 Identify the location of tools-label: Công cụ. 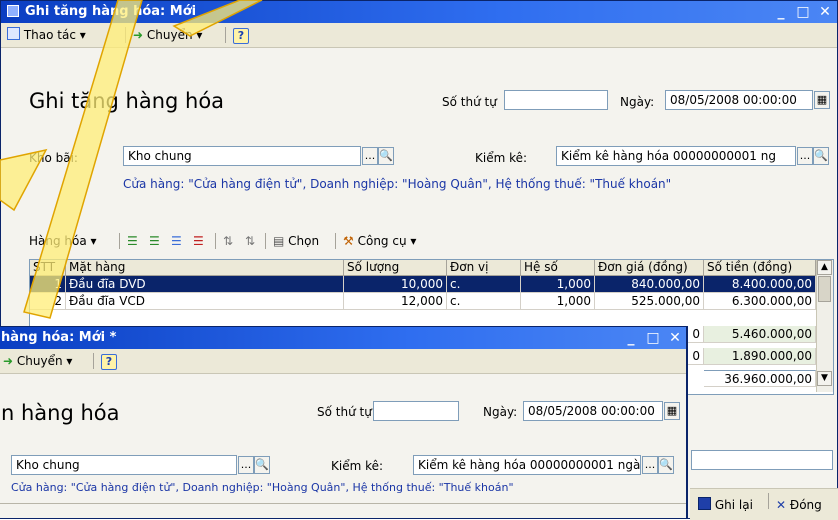
(382, 241).